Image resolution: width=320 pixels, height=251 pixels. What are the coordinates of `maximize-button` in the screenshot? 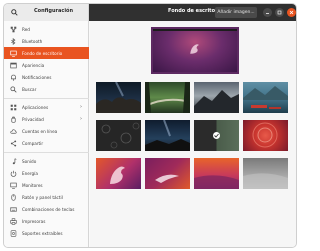 It's located at (279, 12).